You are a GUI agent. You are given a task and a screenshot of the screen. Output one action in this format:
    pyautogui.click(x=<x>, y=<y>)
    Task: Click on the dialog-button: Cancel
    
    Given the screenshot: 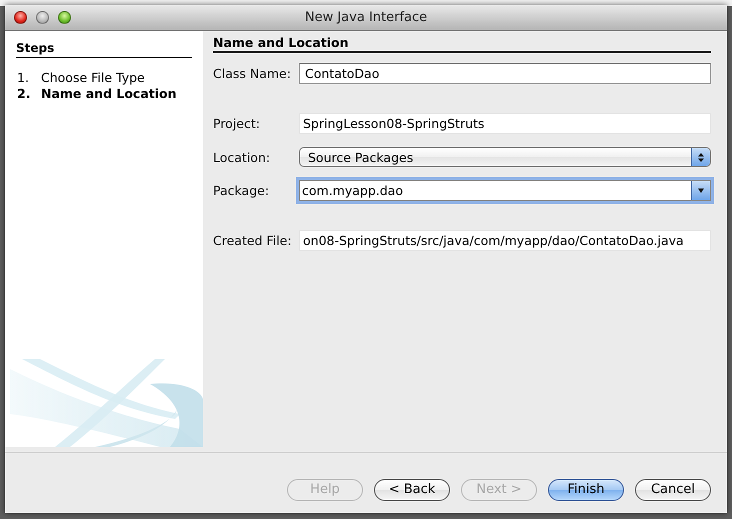 What is the action you would take?
    pyautogui.click(x=673, y=489)
    